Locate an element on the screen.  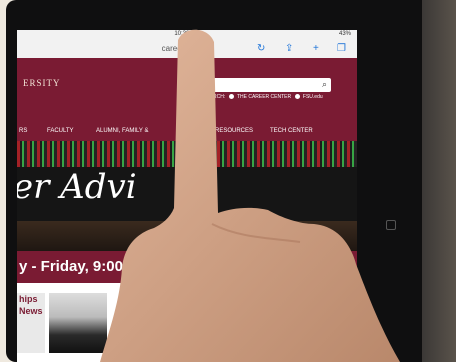
promo-line: hips is located at coordinates (28, 299).